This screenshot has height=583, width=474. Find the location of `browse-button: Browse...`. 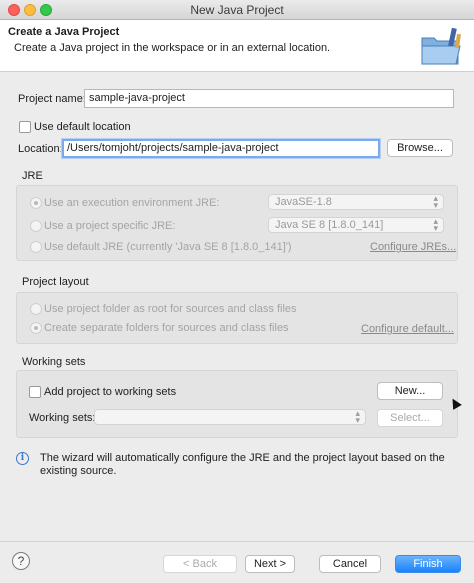

browse-button: Browse... is located at coordinates (420, 148).